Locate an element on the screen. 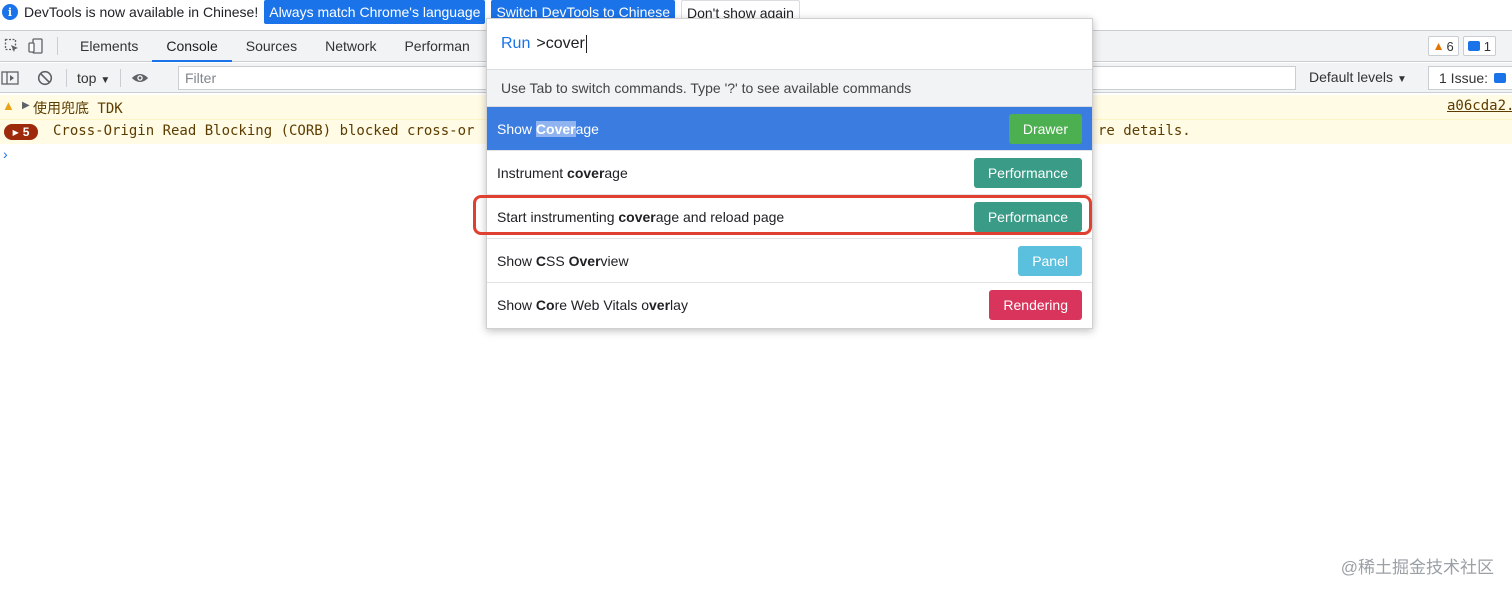 The height and width of the screenshot is (593, 1512). command-input: Run >cover is located at coordinates (789, 44).